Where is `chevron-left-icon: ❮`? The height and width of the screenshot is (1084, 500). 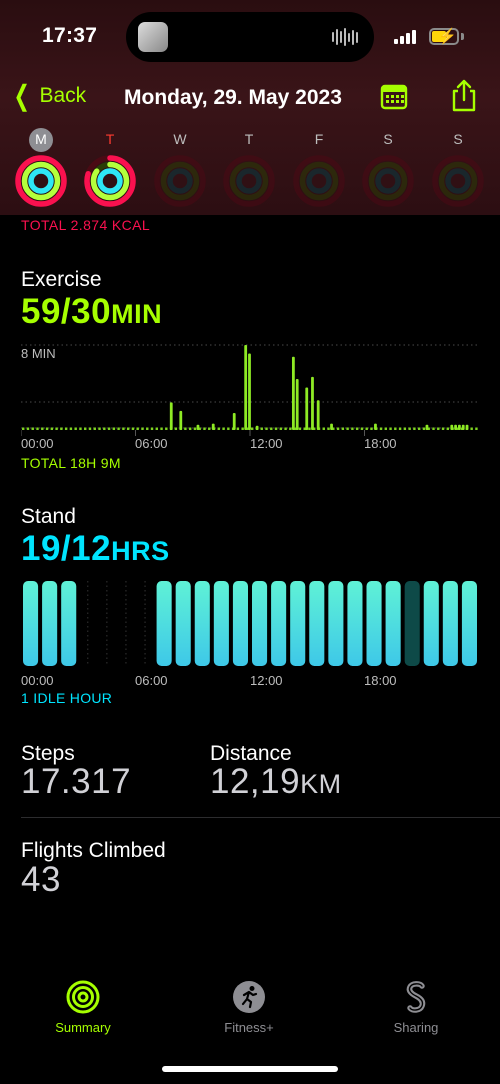
chevron-left-icon: ❮ is located at coordinates (21, 95).